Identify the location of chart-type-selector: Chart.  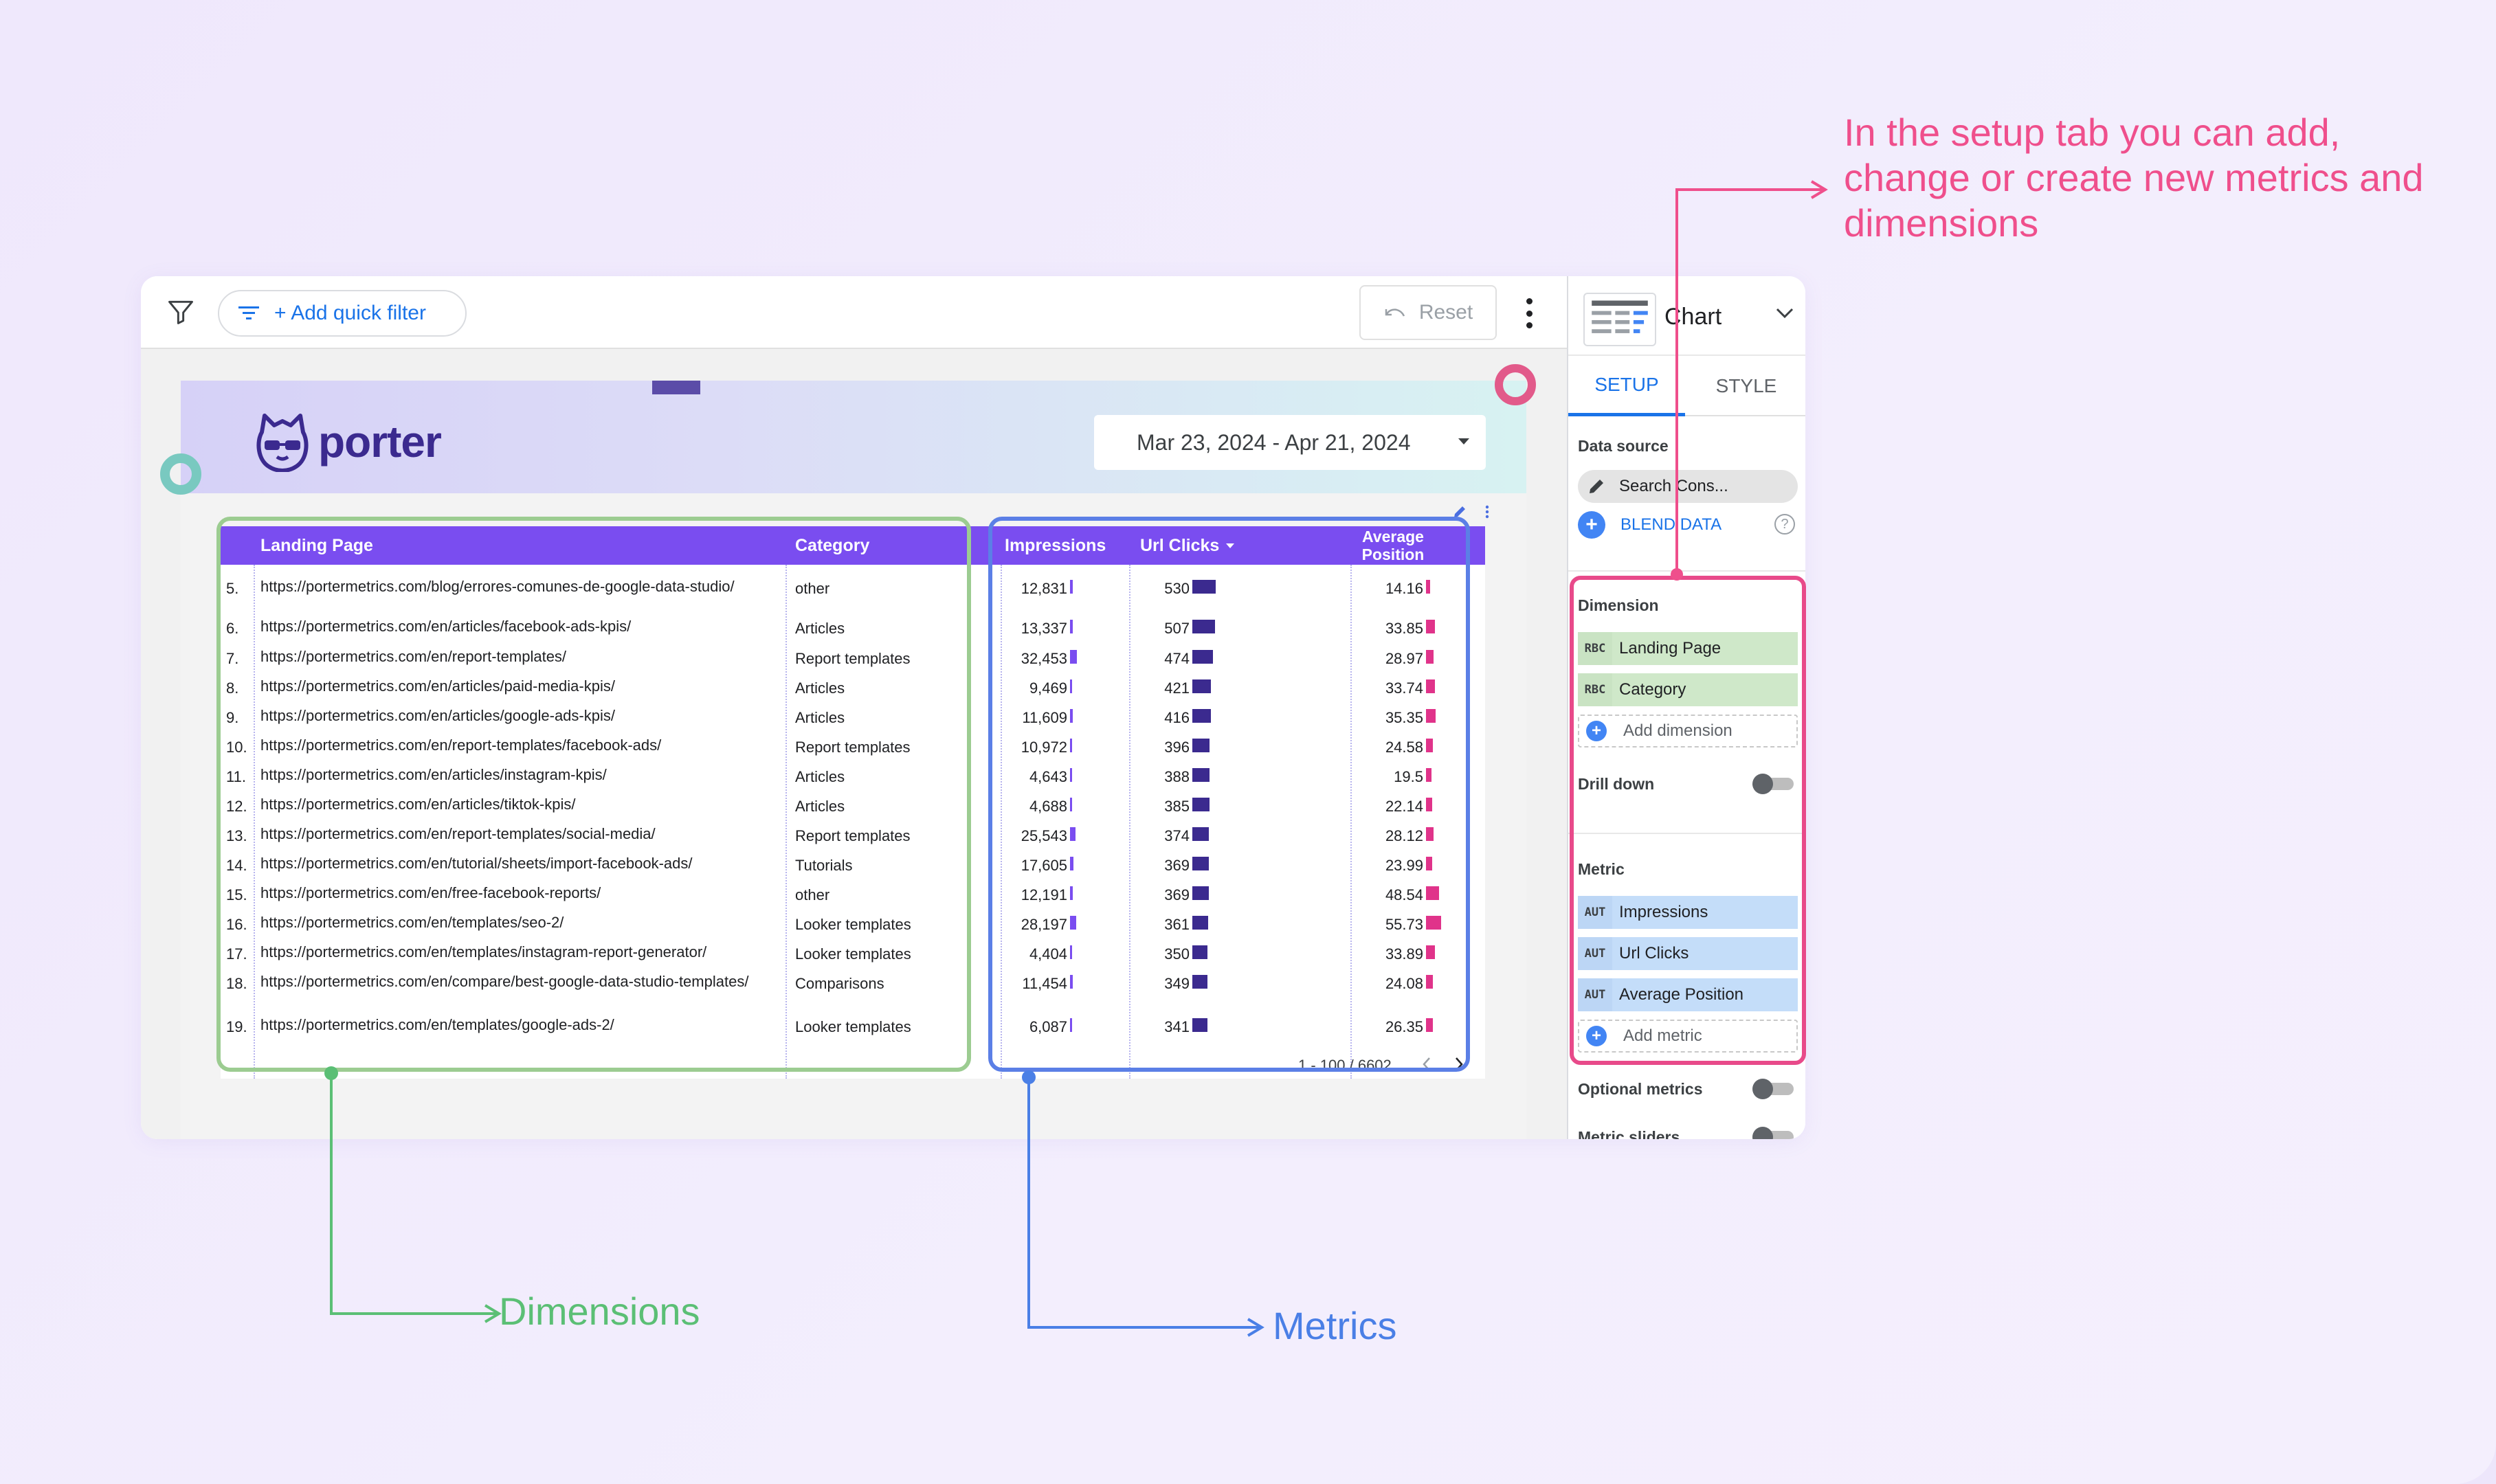
(1686, 316).